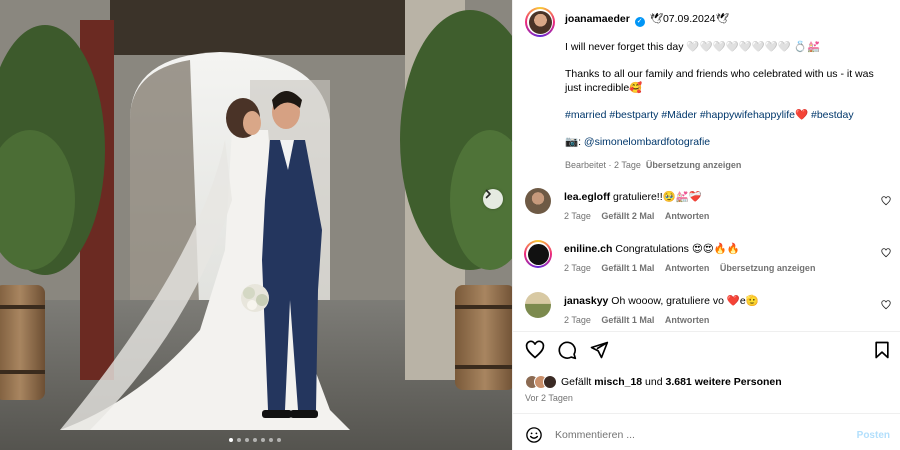 The width and height of the screenshot is (900, 450). I want to click on author-username: joanamaeder, so click(597, 19).